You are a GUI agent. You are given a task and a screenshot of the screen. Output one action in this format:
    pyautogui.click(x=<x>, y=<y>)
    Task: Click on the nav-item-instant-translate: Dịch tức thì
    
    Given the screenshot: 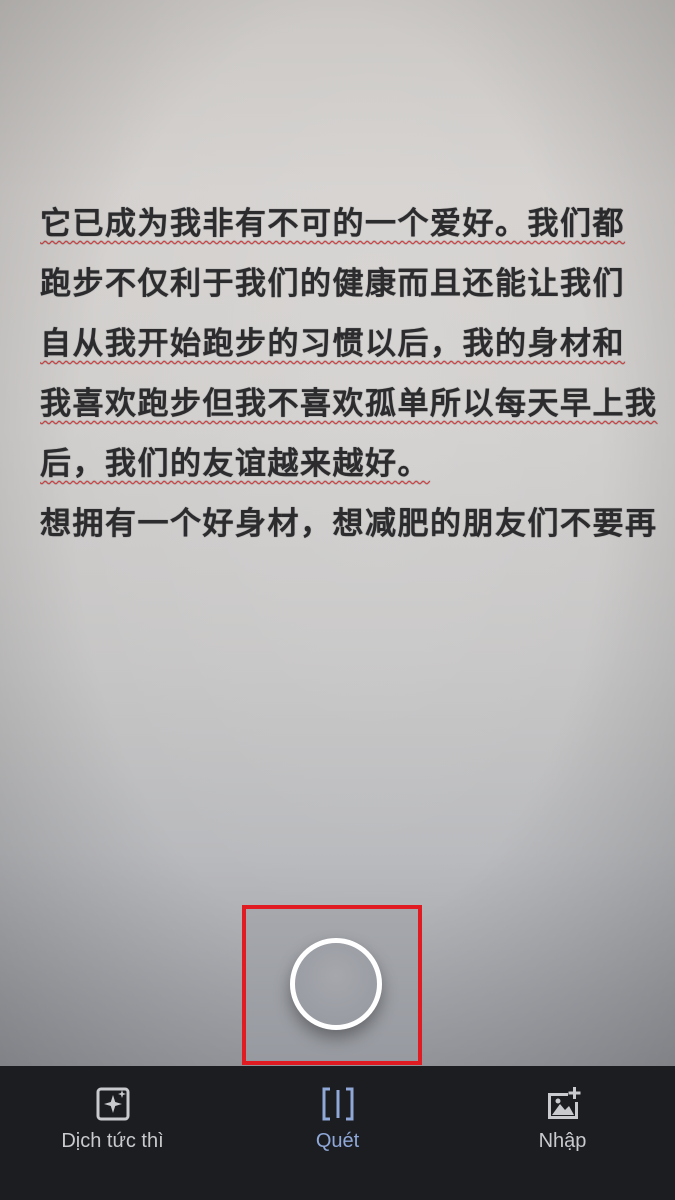 What is the action you would take?
    pyautogui.click(x=112, y=1133)
    